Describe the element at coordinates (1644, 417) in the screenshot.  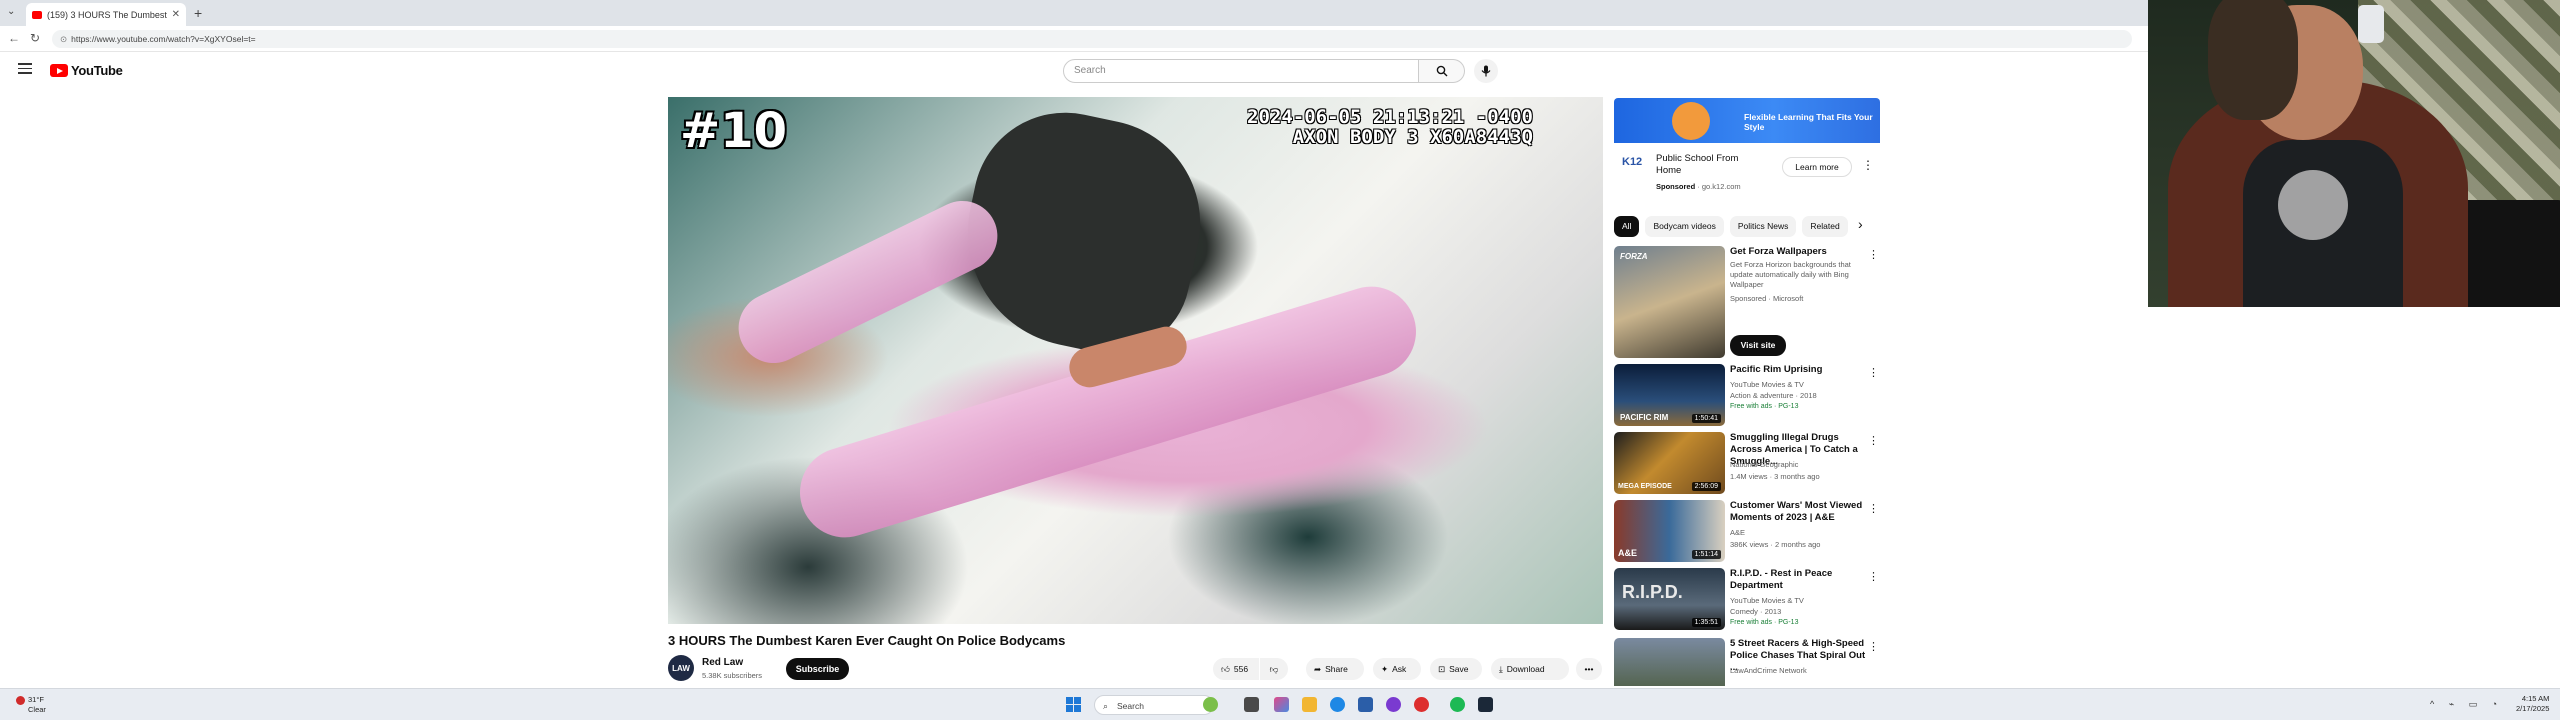
I see `thumbnail-text: PACIFIC RIM` at that location.